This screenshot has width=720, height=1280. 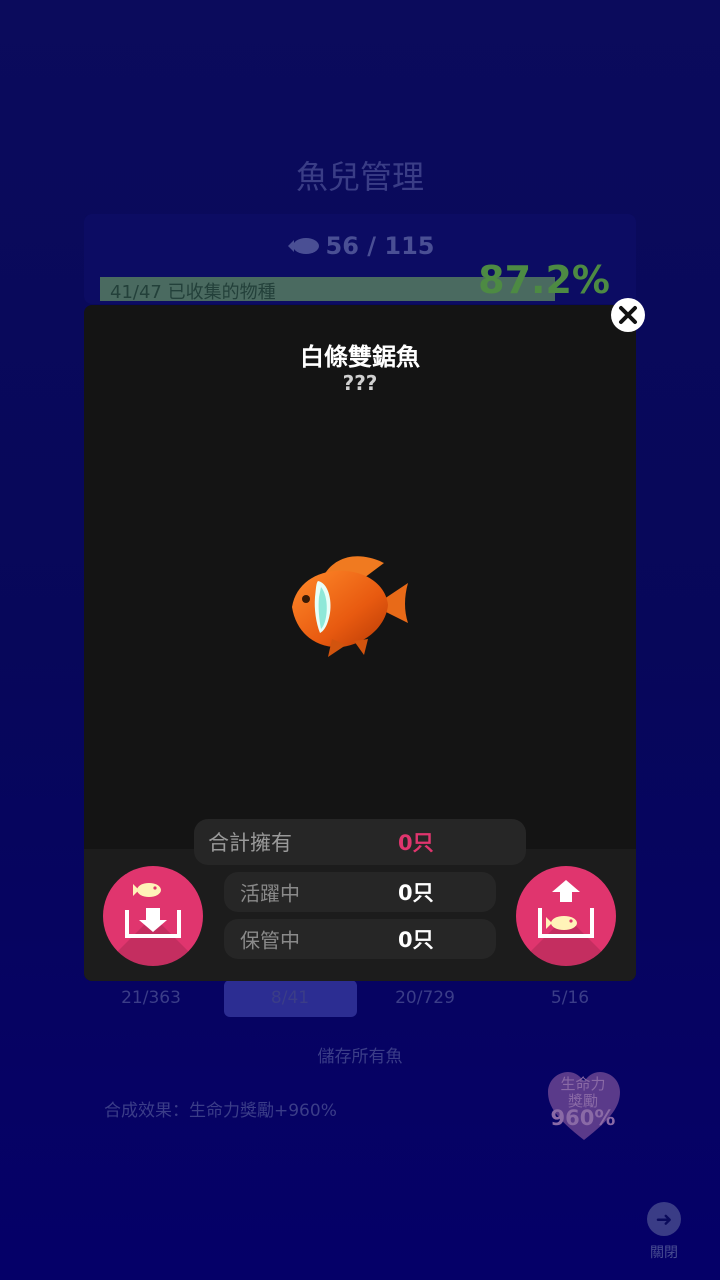 What do you see at coordinates (250, 843) in the screenshot?
I see `total-owned-label: 合計擁有` at bounding box center [250, 843].